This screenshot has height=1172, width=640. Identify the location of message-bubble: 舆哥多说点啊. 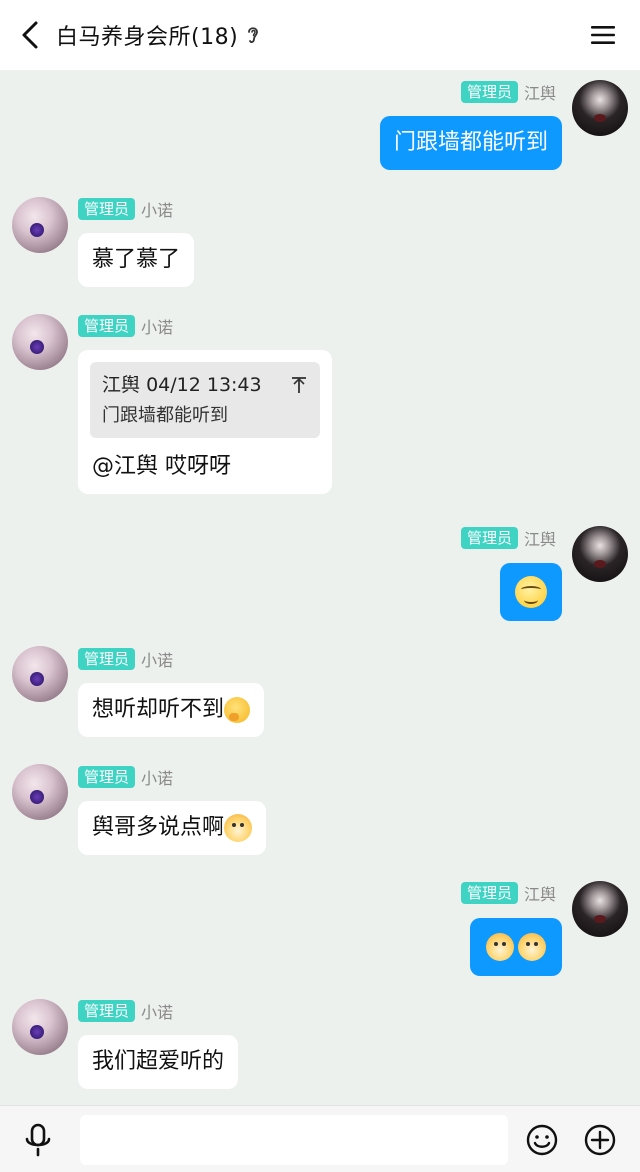
(172, 828).